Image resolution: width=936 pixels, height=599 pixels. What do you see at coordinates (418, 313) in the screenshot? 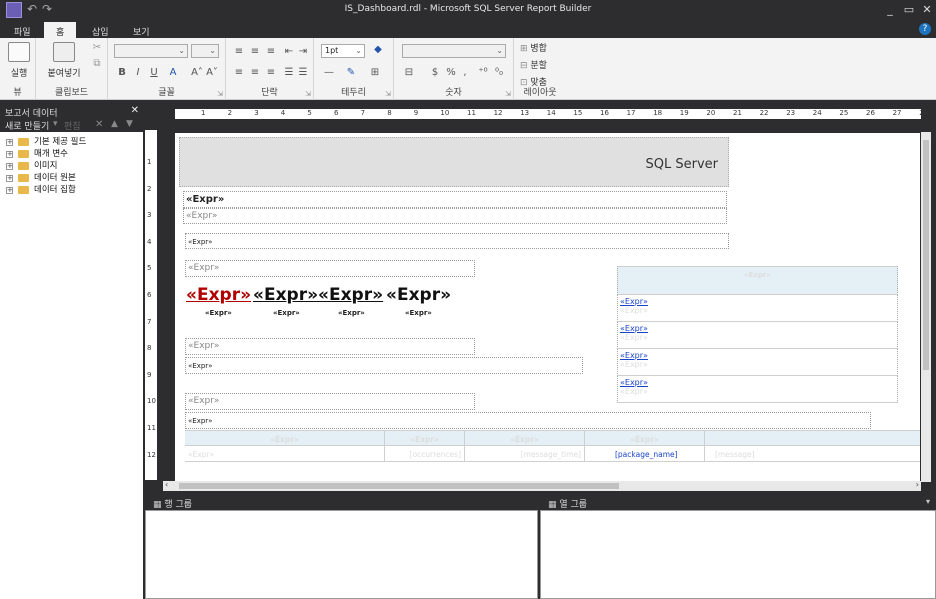
I see `kpi-label-4: «Expr»` at bounding box center [418, 313].